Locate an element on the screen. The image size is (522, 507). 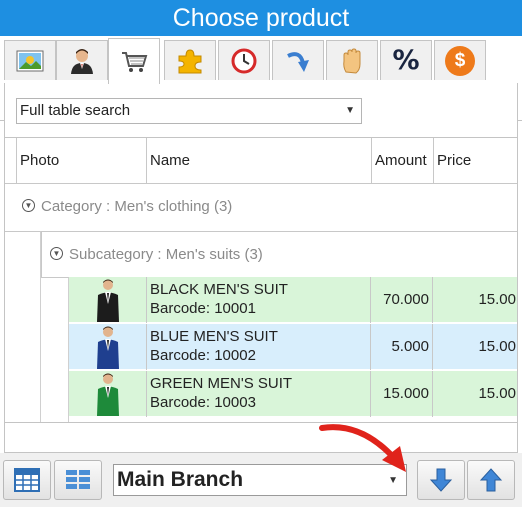
move-down-button is located at coordinates (441, 480).